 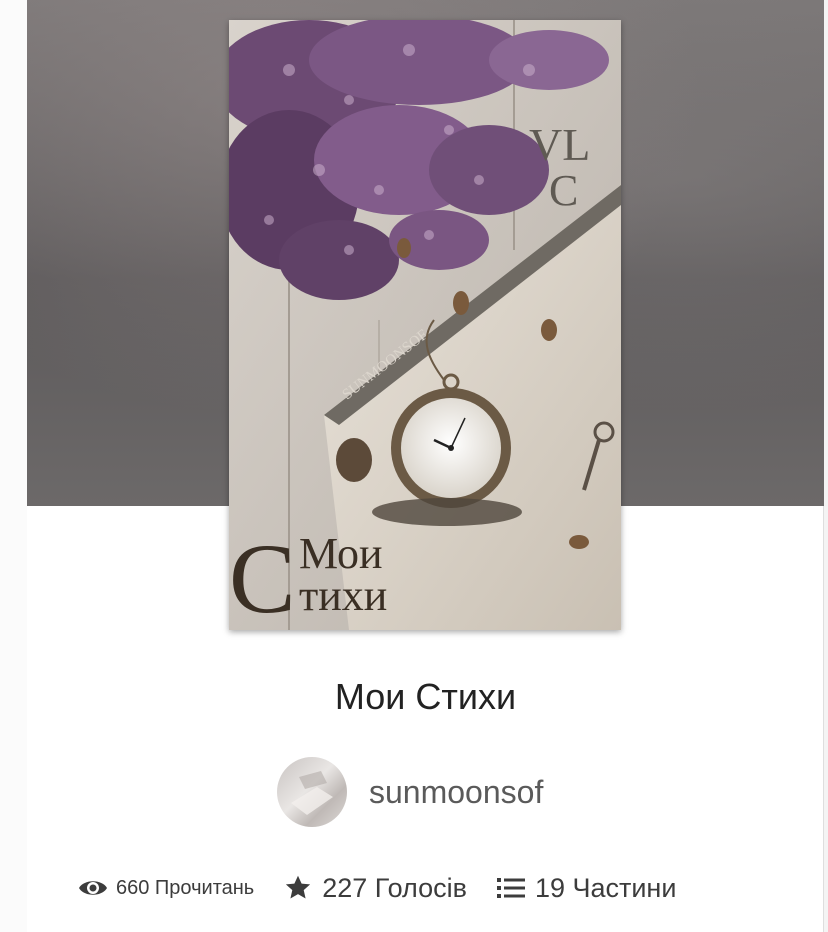 I want to click on author-name: sunmoonsof, so click(x=456, y=792).